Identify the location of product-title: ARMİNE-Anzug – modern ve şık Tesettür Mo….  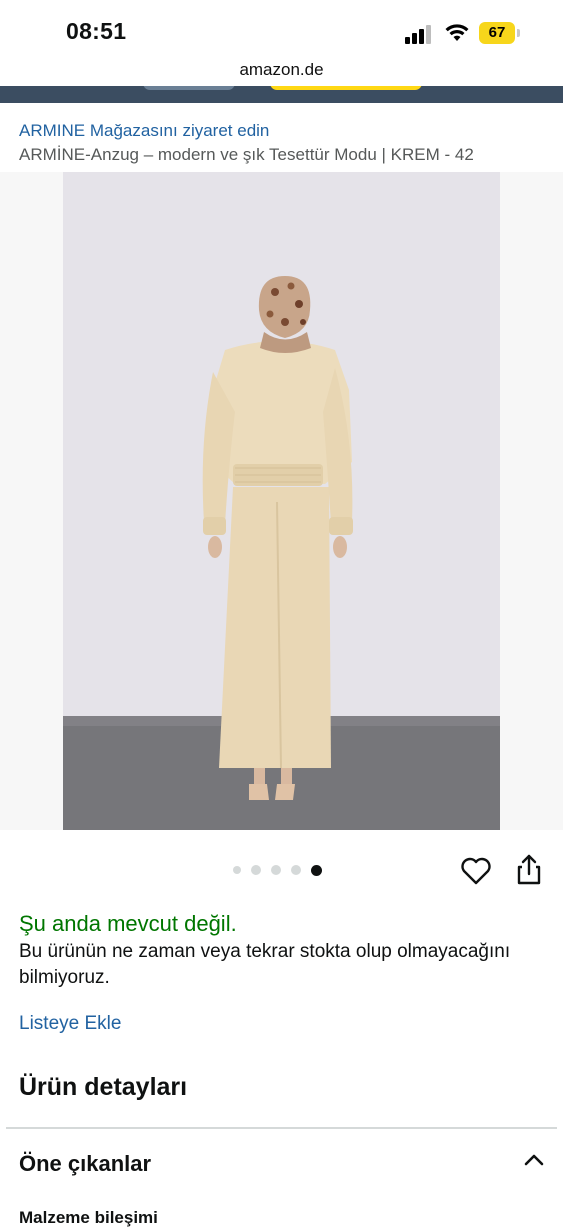
(246, 154).